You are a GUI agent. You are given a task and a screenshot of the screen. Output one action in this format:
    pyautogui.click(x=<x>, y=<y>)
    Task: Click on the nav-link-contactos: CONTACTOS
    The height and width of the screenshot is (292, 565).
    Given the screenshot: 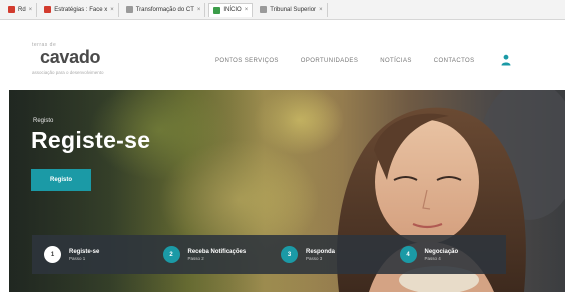 What is the action you would take?
    pyautogui.click(x=454, y=61)
    